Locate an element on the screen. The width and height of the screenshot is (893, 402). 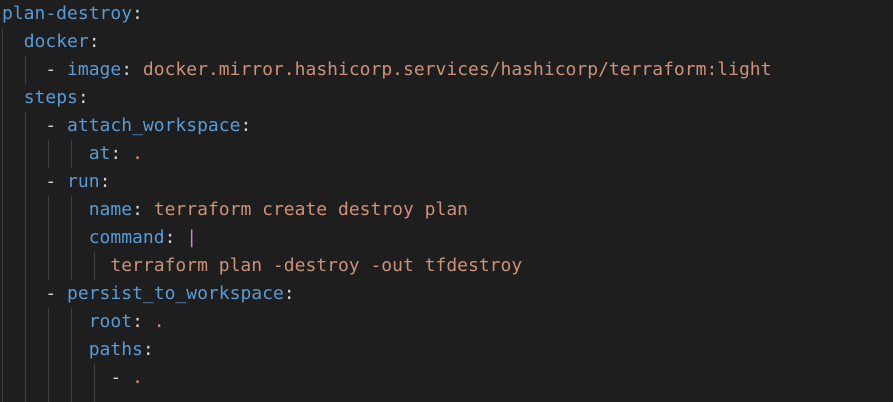
yaml-key: steps is located at coordinates (50, 97).